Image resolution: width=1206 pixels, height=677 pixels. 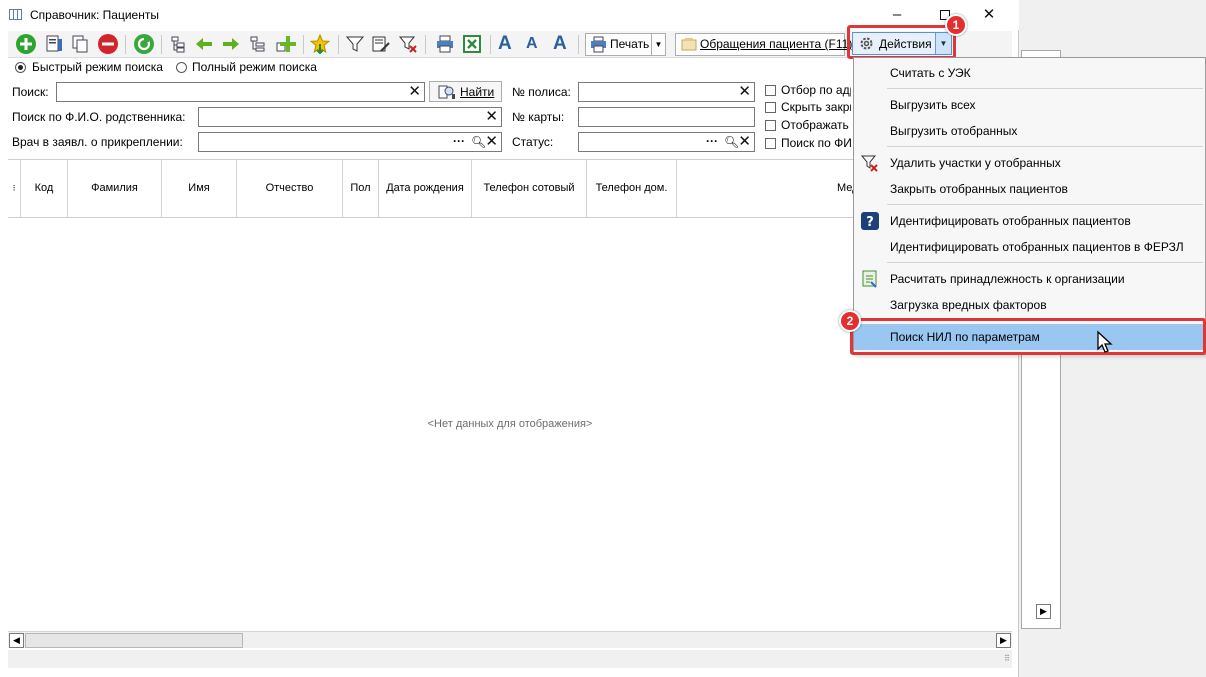 I want to click on font-reset-icon: A, so click(x=560, y=44).